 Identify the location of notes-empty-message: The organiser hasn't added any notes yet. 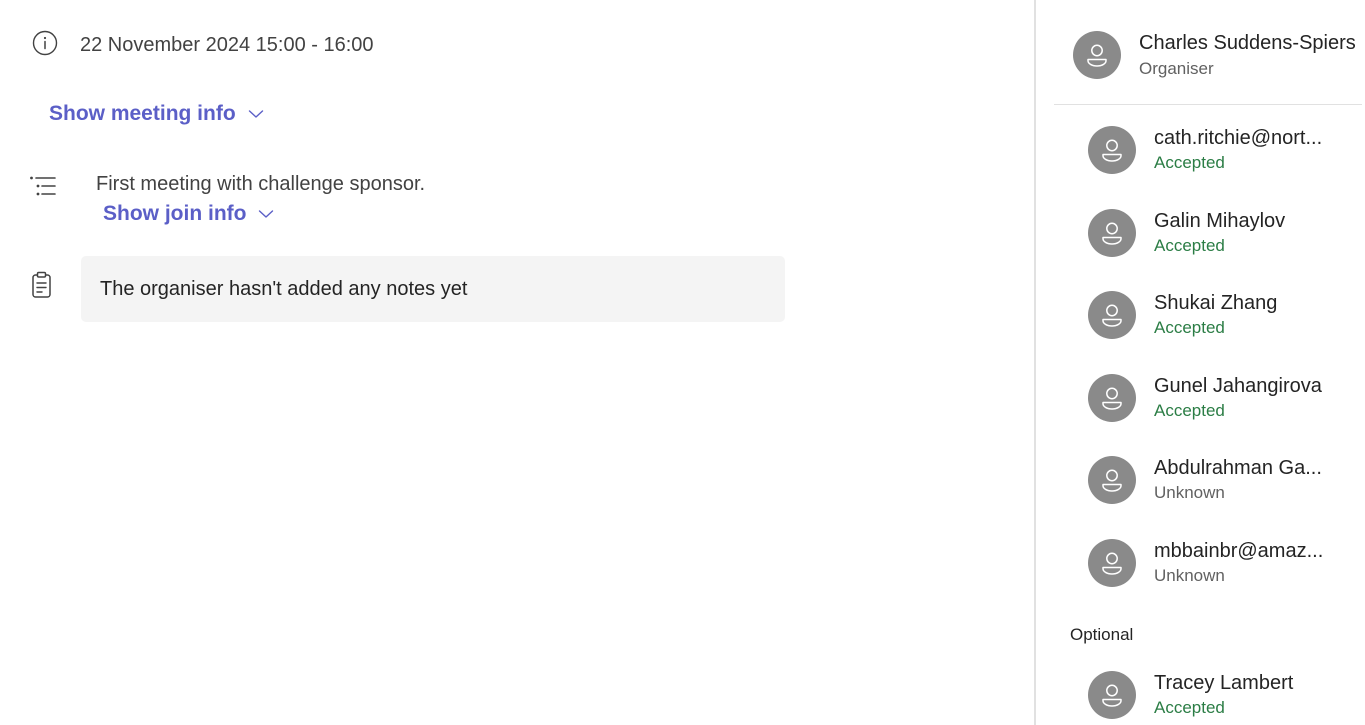
(284, 288).